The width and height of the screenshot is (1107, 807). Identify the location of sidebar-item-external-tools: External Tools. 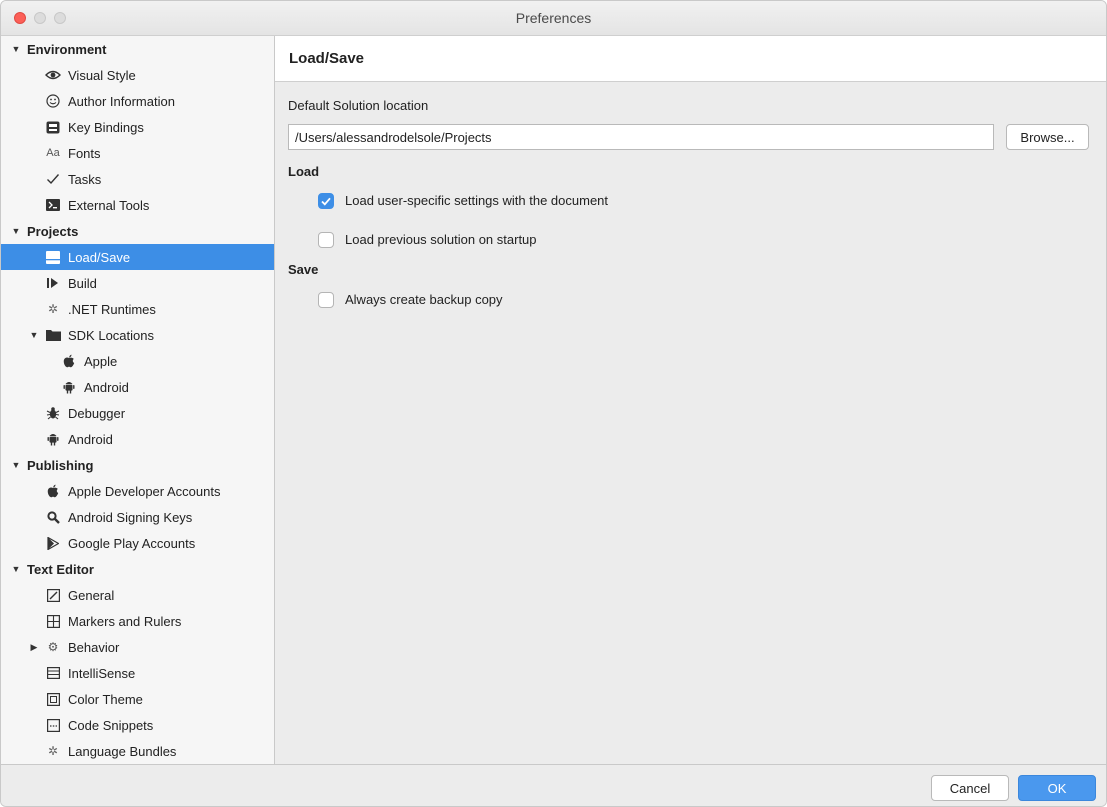
(137, 205).